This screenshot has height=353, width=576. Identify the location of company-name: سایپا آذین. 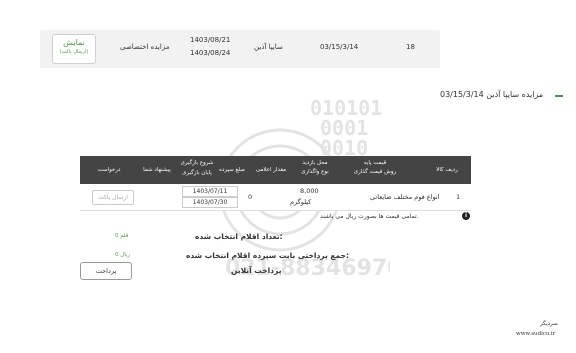
(268, 47).